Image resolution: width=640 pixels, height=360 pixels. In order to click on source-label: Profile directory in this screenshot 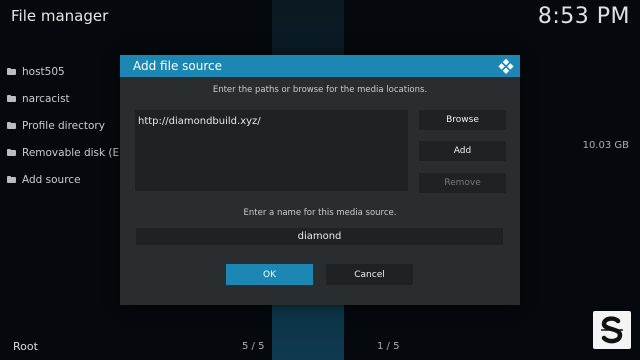, I will do `click(63, 125)`.